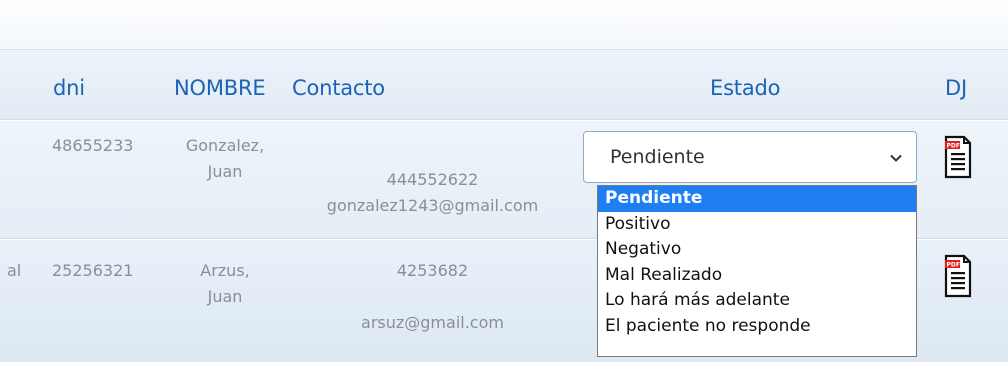 The width and height of the screenshot is (1008, 382). What do you see at coordinates (432, 179) in the screenshot?
I see `contact-phone: 444552622` at bounding box center [432, 179].